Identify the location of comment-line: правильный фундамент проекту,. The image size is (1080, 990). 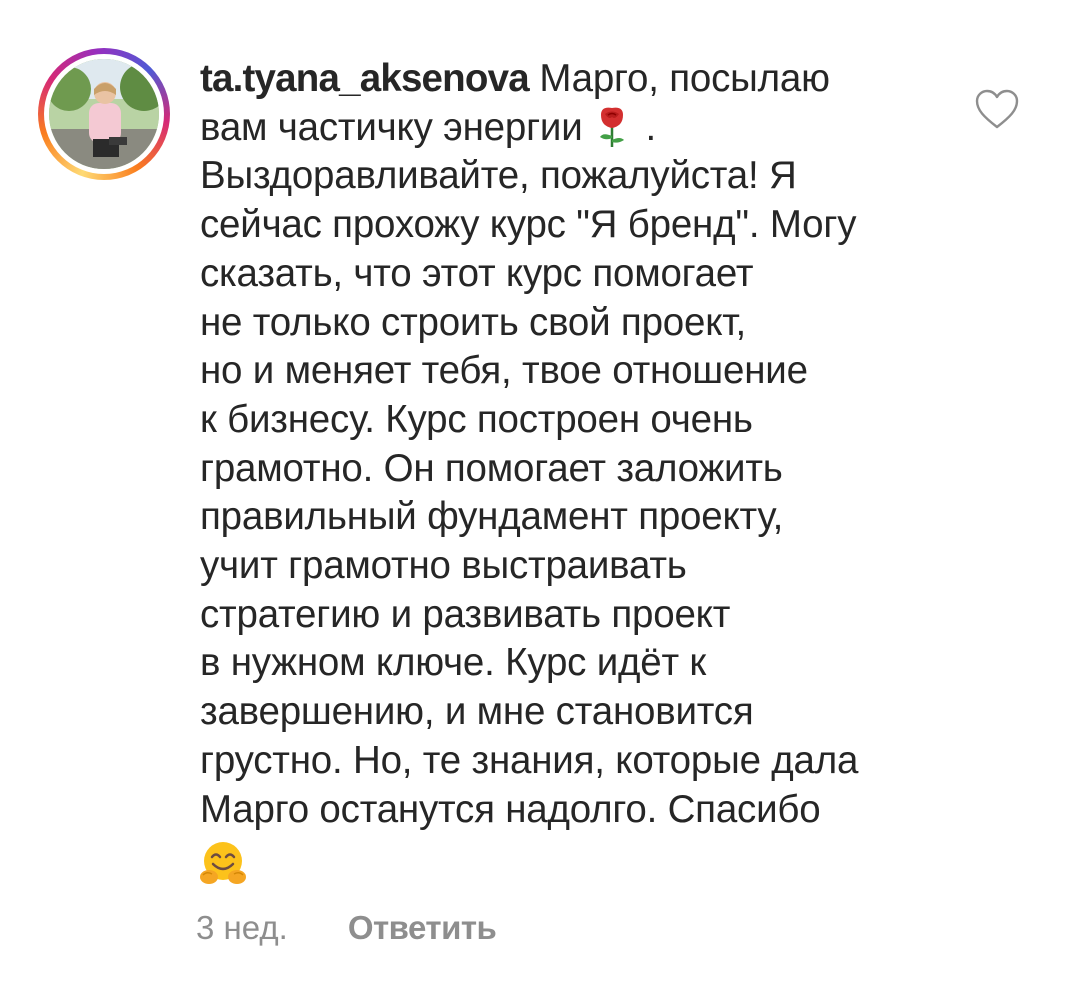
(492, 517).